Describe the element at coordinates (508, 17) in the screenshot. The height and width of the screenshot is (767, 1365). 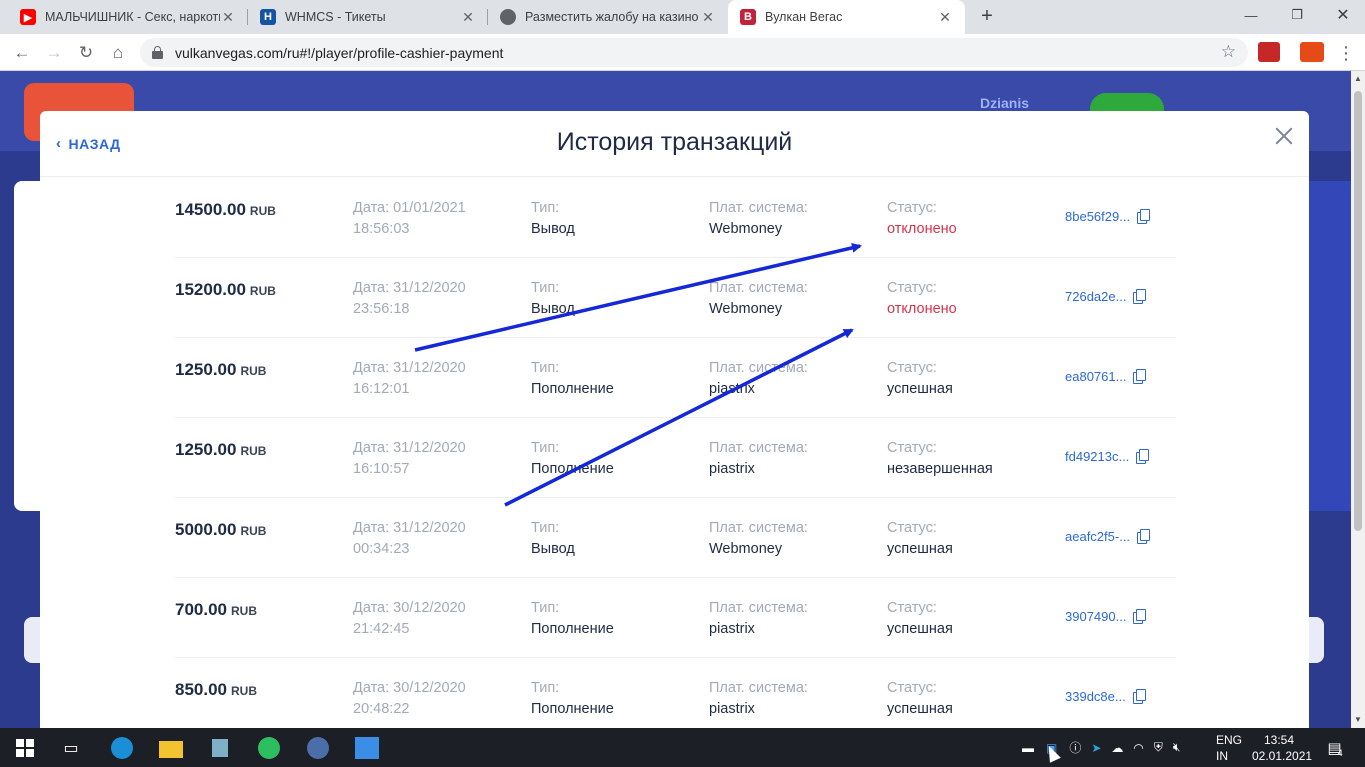
I see `globe-icon` at that location.